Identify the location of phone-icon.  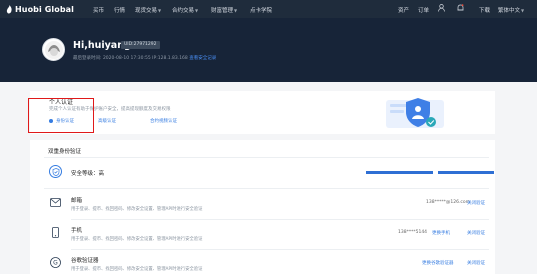
(55, 232).